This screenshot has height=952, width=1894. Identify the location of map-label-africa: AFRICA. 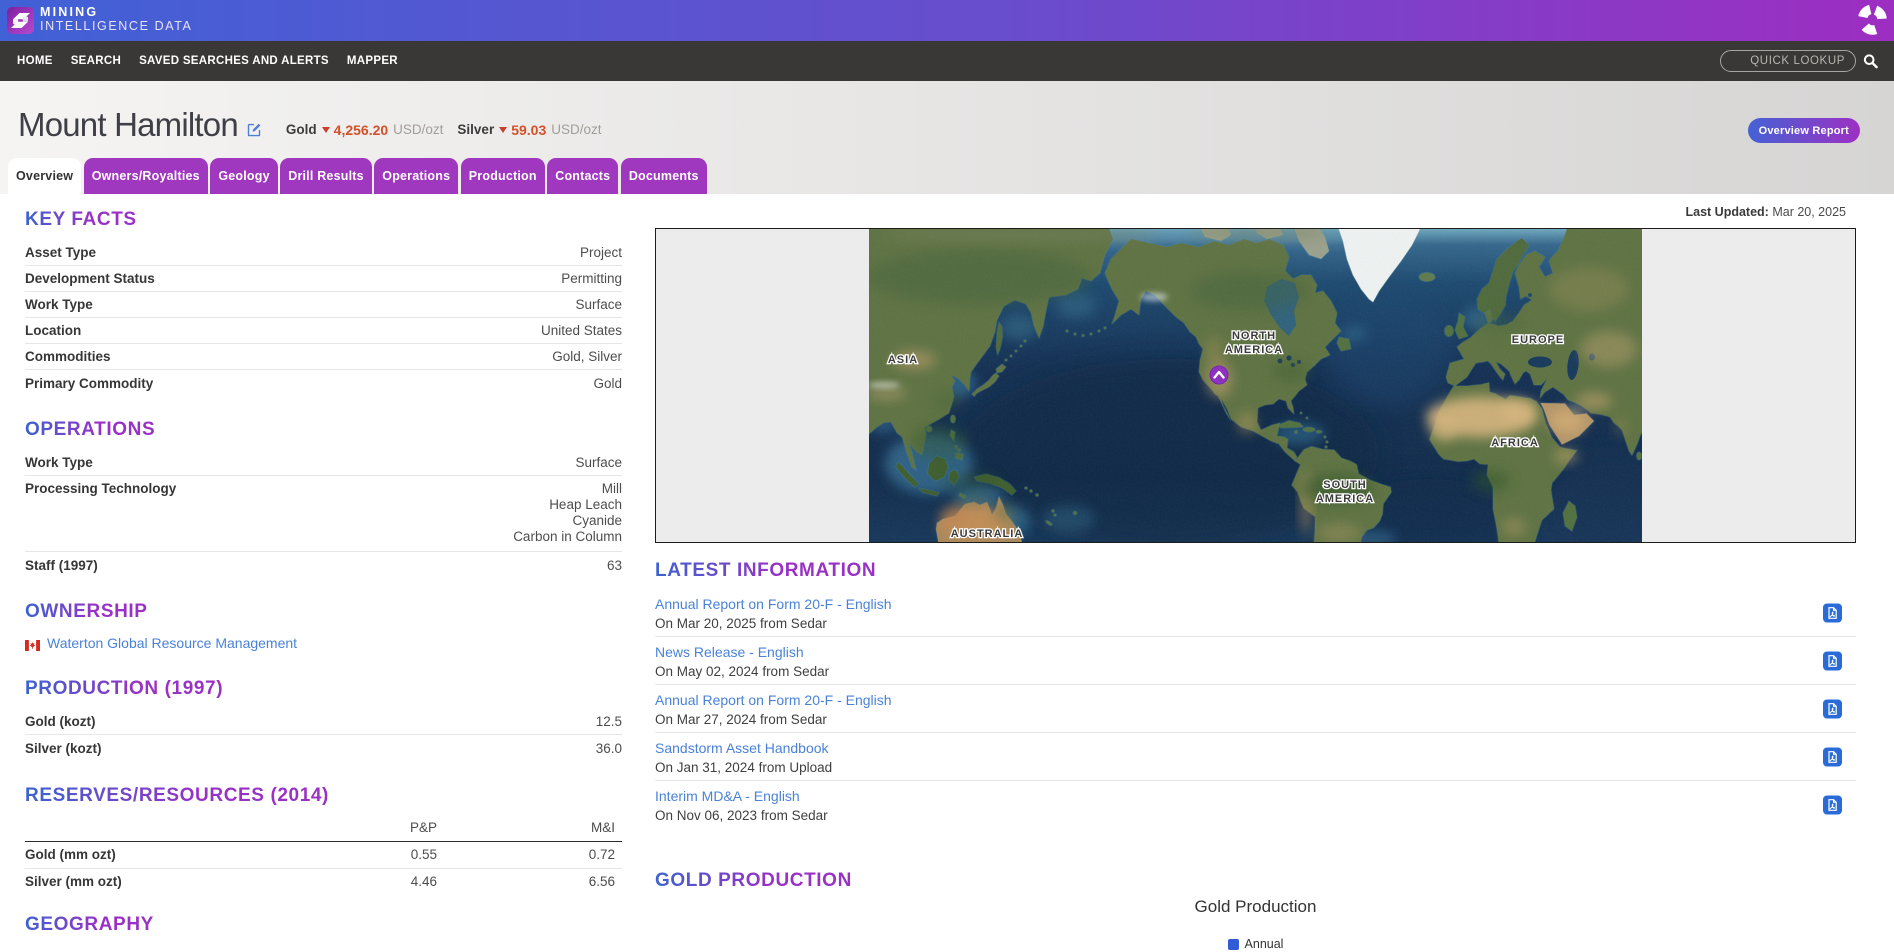
(1515, 443).